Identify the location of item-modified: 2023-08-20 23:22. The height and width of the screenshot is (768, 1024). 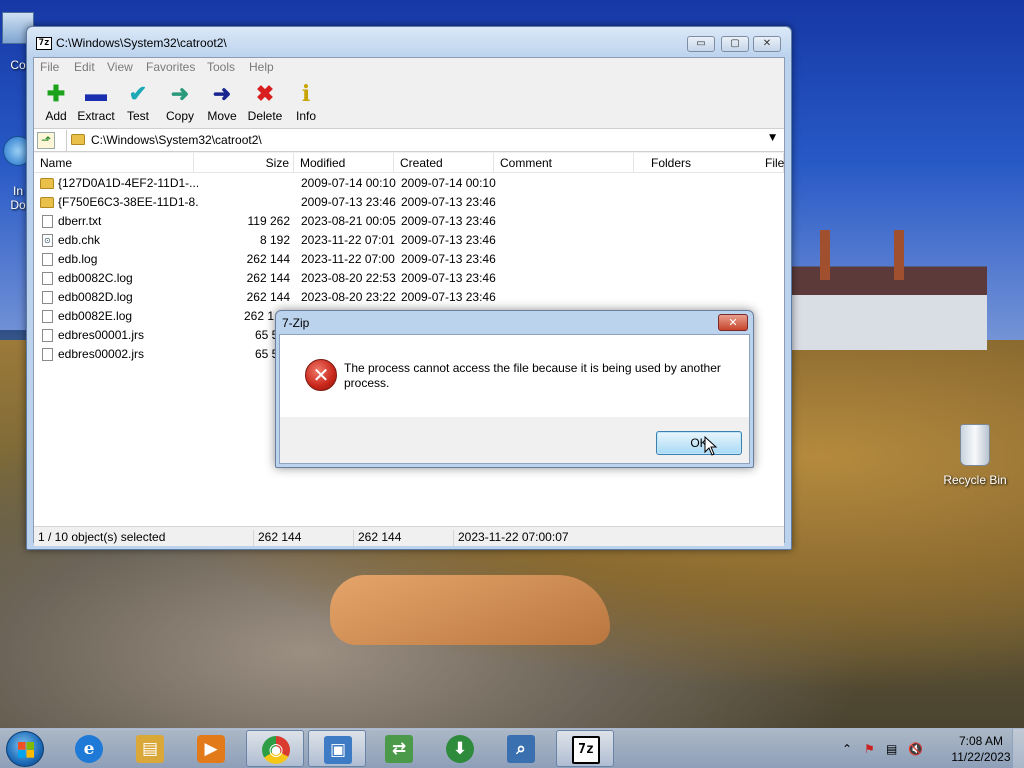
(348, 297).